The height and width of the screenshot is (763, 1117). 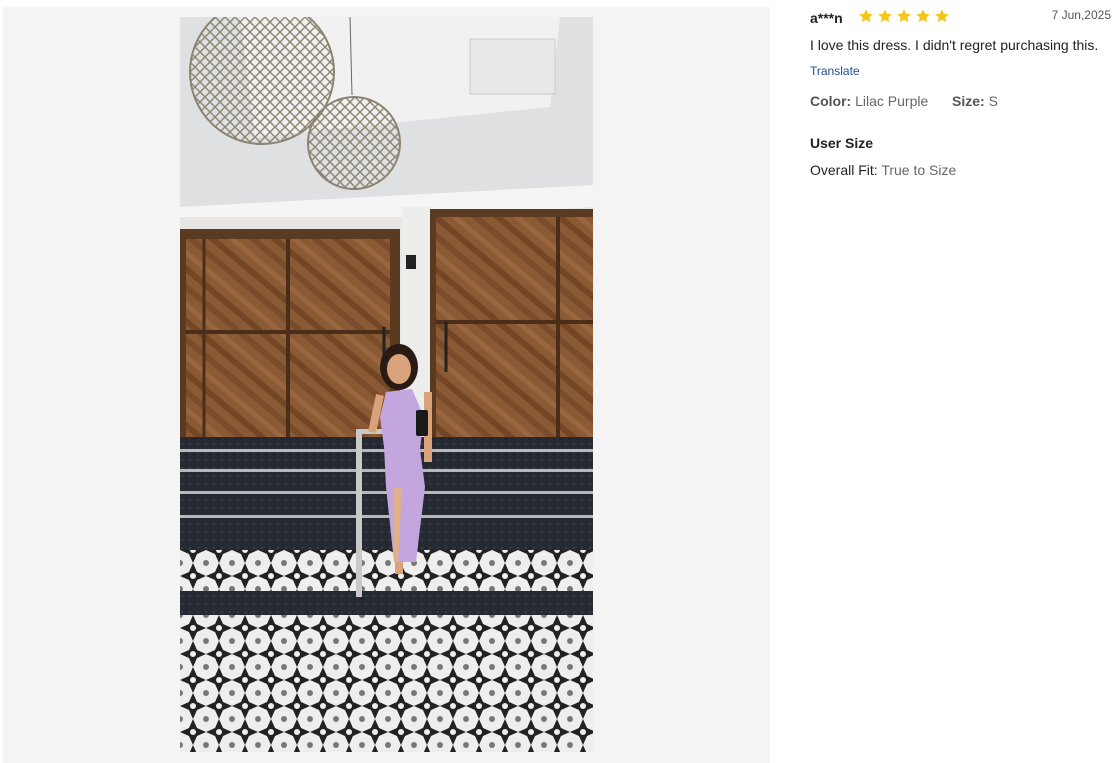 I want to click on reviewer-name: a***n, so click(x=826, y=18).